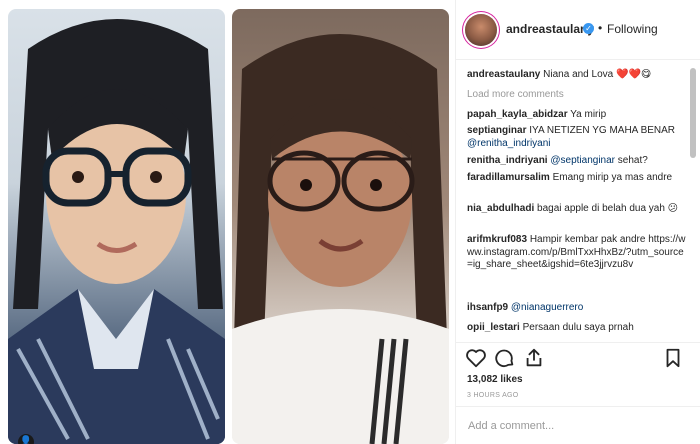 Image resolution: width=700 pixels, height=444 pixels. I want to click on comment-text: Ya mirip, so click(588, 114).